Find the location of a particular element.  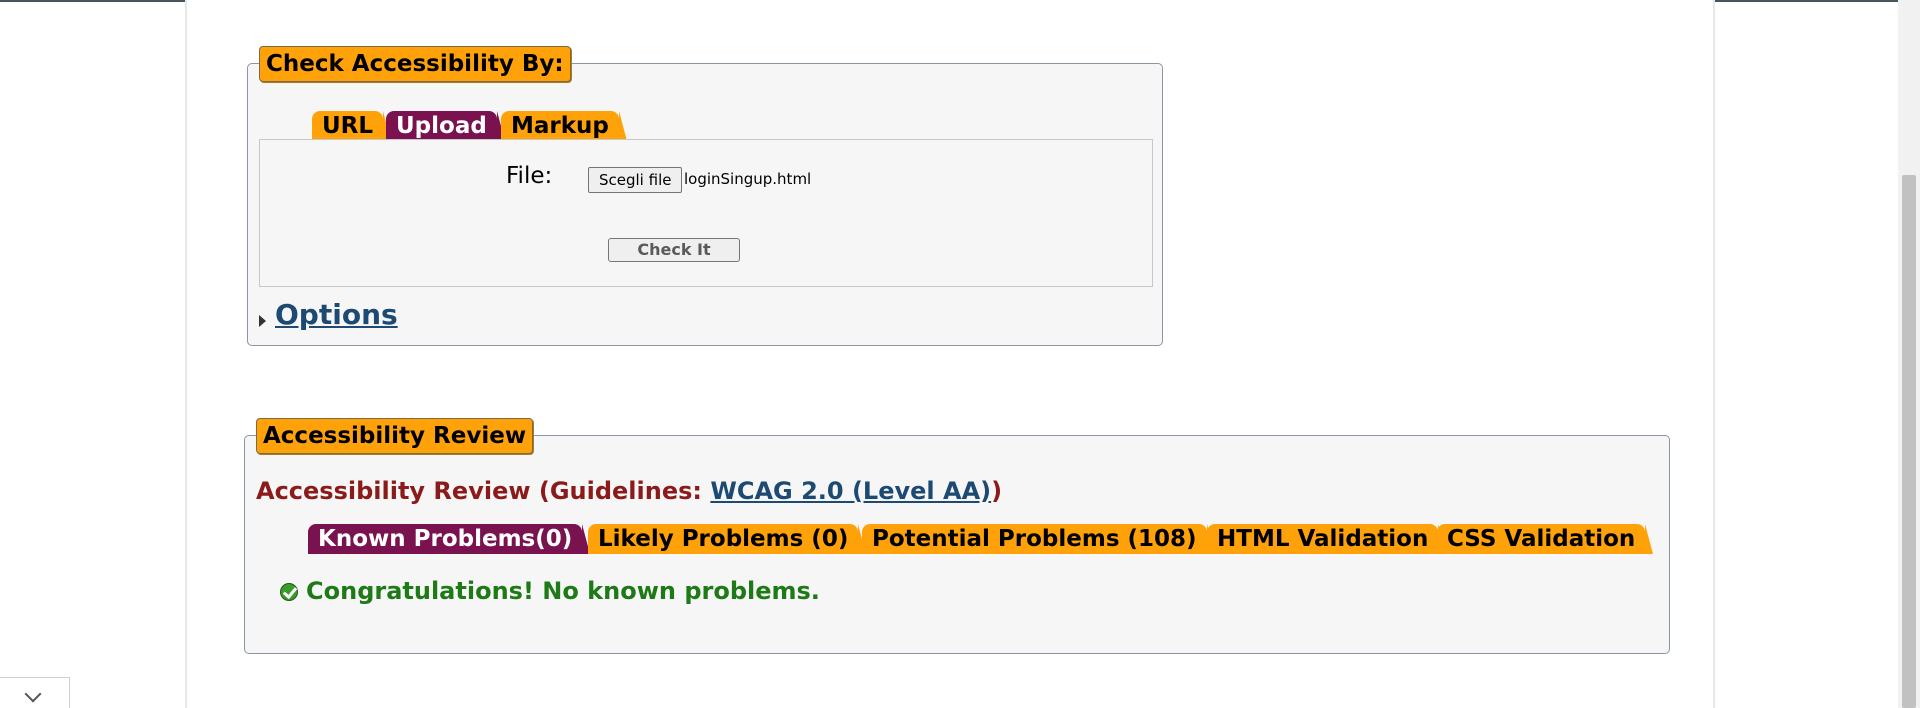

tab-html-validation: HTML Validation is located at coordinates (1327, 539).